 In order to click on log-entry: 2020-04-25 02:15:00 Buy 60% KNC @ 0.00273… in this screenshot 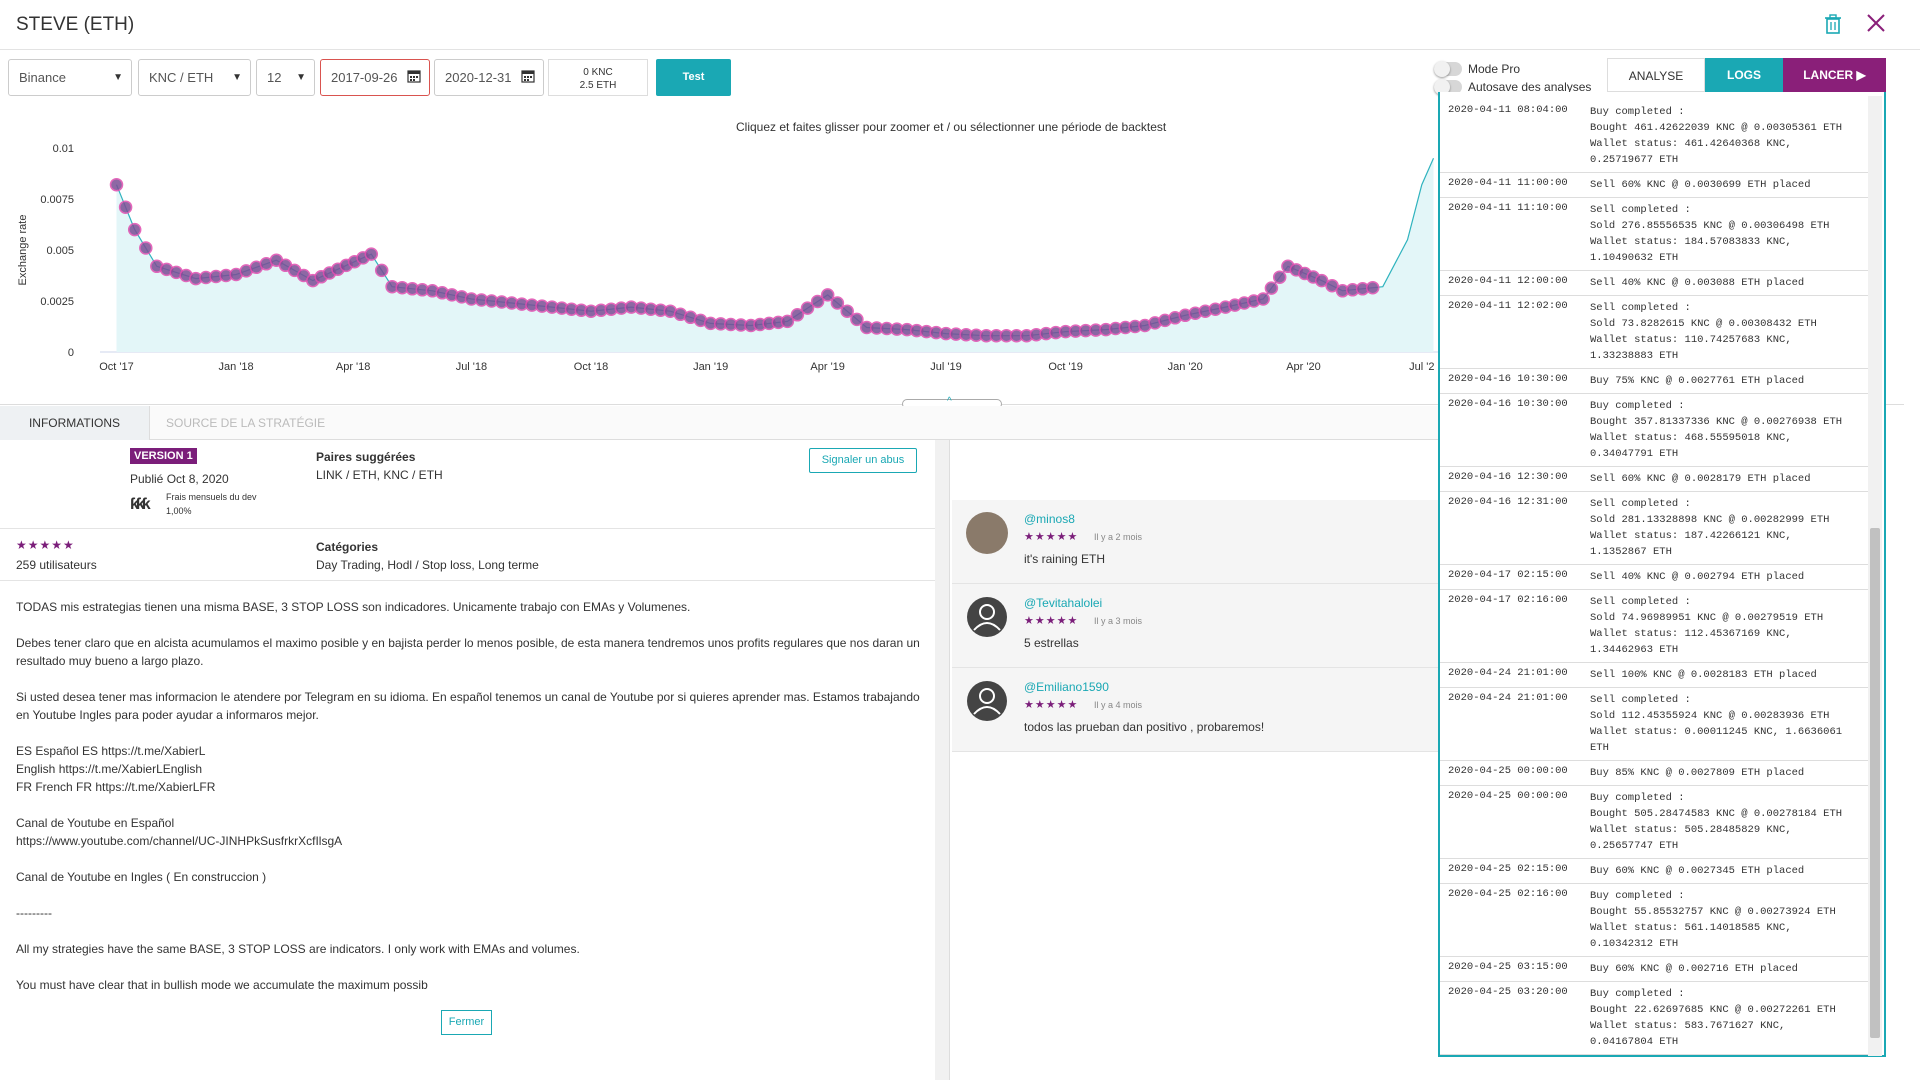, I will do `click(1655, 871)`.